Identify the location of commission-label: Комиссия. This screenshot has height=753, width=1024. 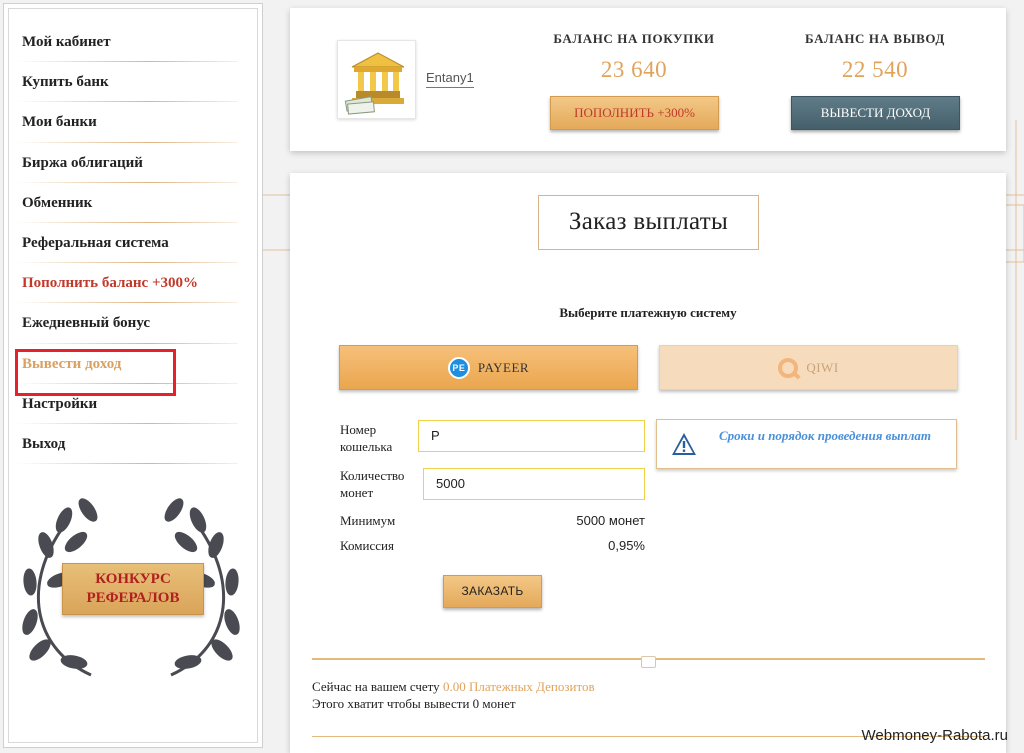
(367, 545).